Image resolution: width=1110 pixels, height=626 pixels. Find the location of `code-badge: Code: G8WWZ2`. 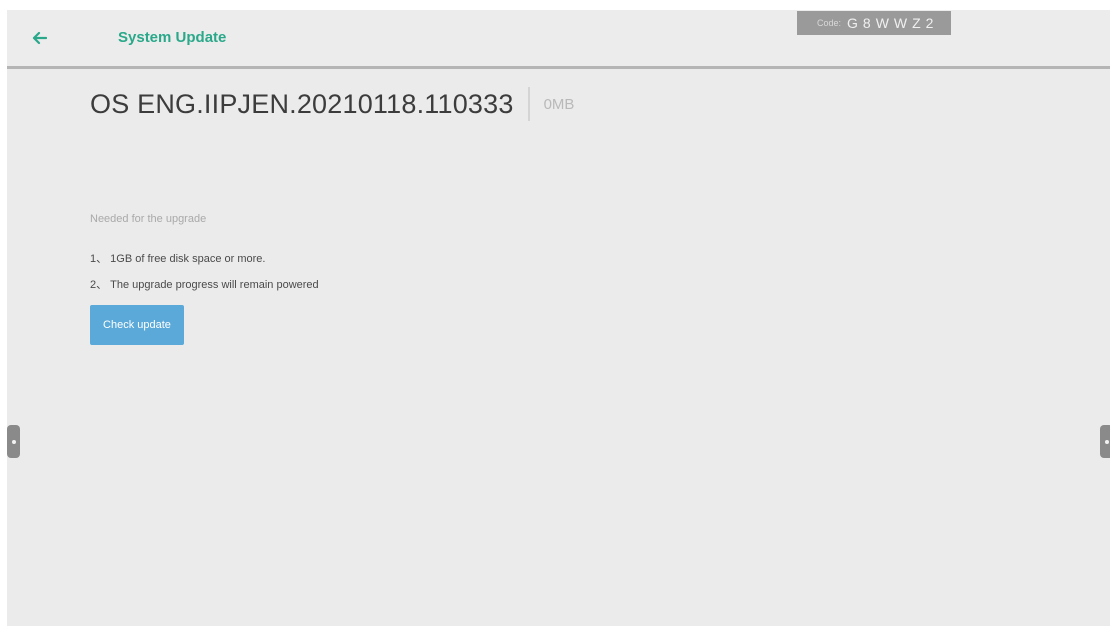

code-badge: Code: G8WWZ2 is located at coordinates (874, 23).